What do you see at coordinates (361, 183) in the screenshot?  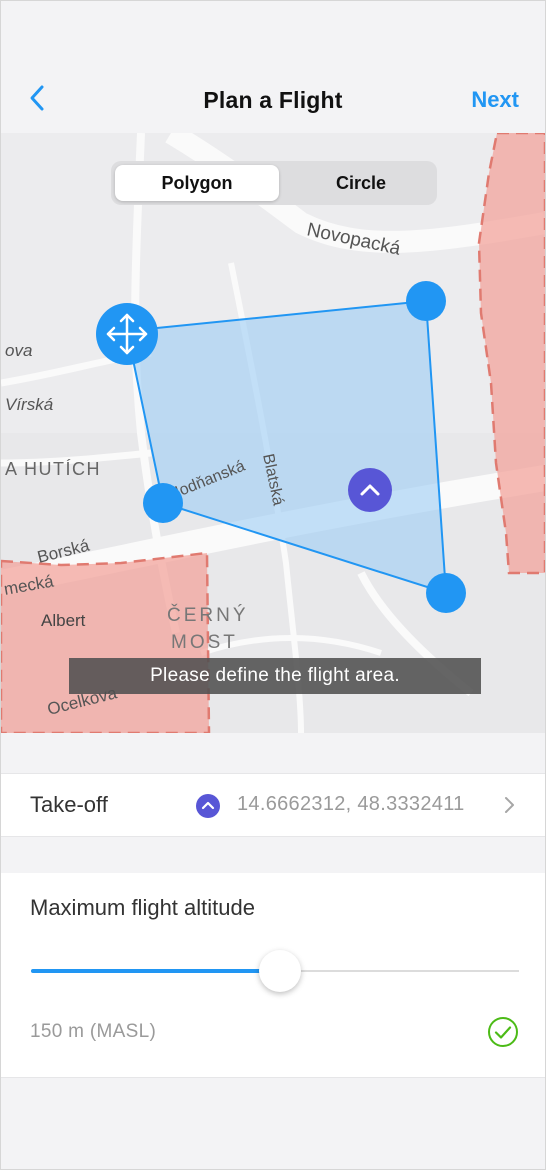 I see `tab-circle: Circle` at bounding box center [361, 183].